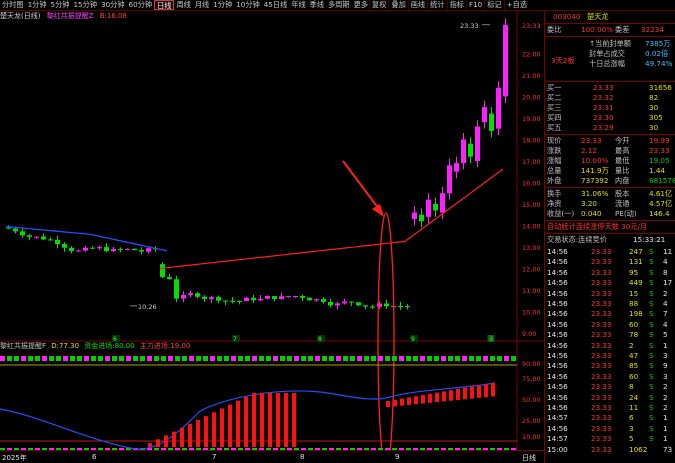 The width and height of the screenshot is (675, 463). I want to click on indicator-title: 黎红共振提醒F D:77.30 资金进场:80.00 主力进场:19.00, so click(95, 346).